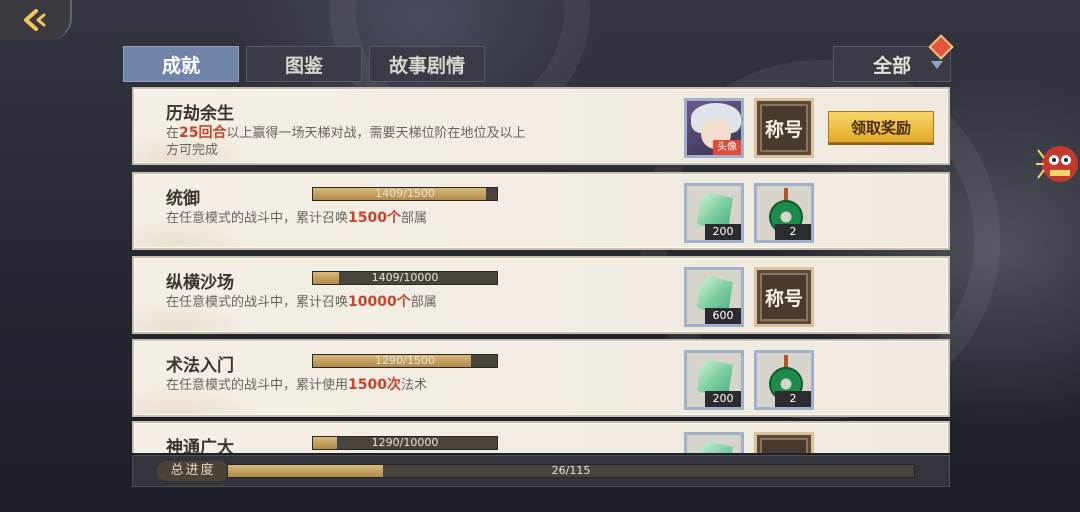 The width and height of the screenshot is (1080, 512). Describe the element at coordinates (193, 471) in the screenshot. I see `total-progress-label: 总进度` at that location.